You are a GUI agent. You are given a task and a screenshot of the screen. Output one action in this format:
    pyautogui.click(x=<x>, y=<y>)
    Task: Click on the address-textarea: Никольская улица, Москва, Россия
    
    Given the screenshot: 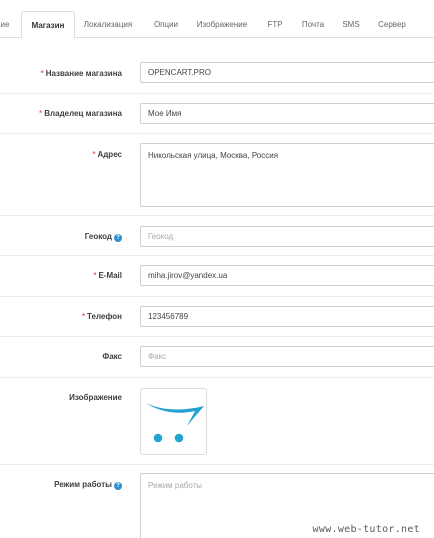 What is the action you would take?
    pyautogui.click(x=287, y=175)
    